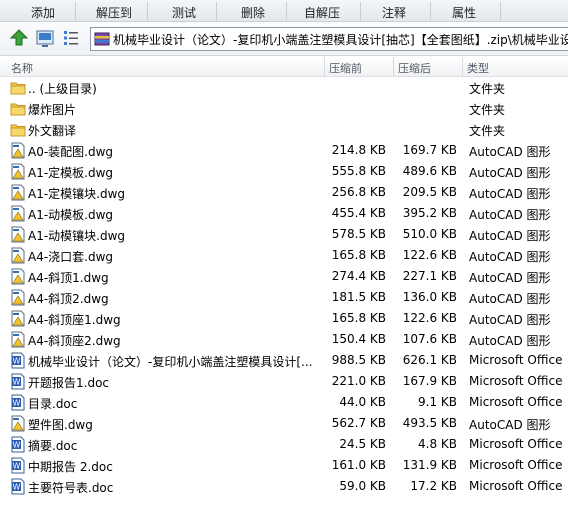 The width and height of the screenshot is (568, 510). I want to click on file-packed-size: 227.1 KB, so click(429, 276).